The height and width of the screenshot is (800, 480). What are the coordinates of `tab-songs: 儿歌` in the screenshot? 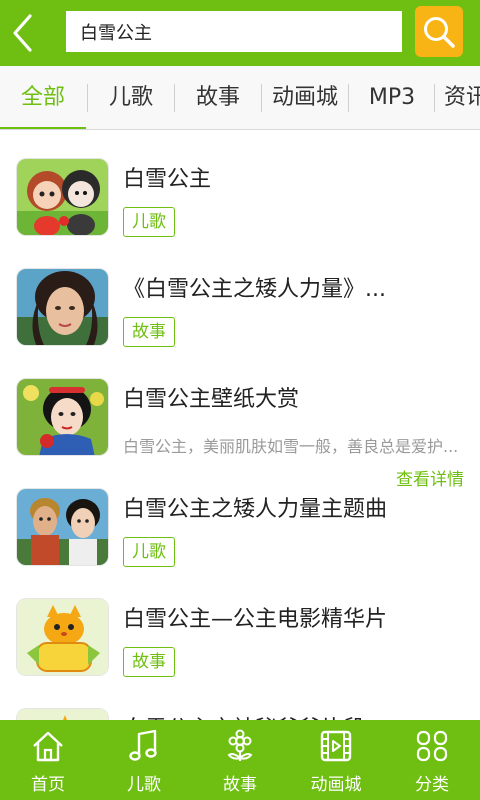 It's located at (131, 97).